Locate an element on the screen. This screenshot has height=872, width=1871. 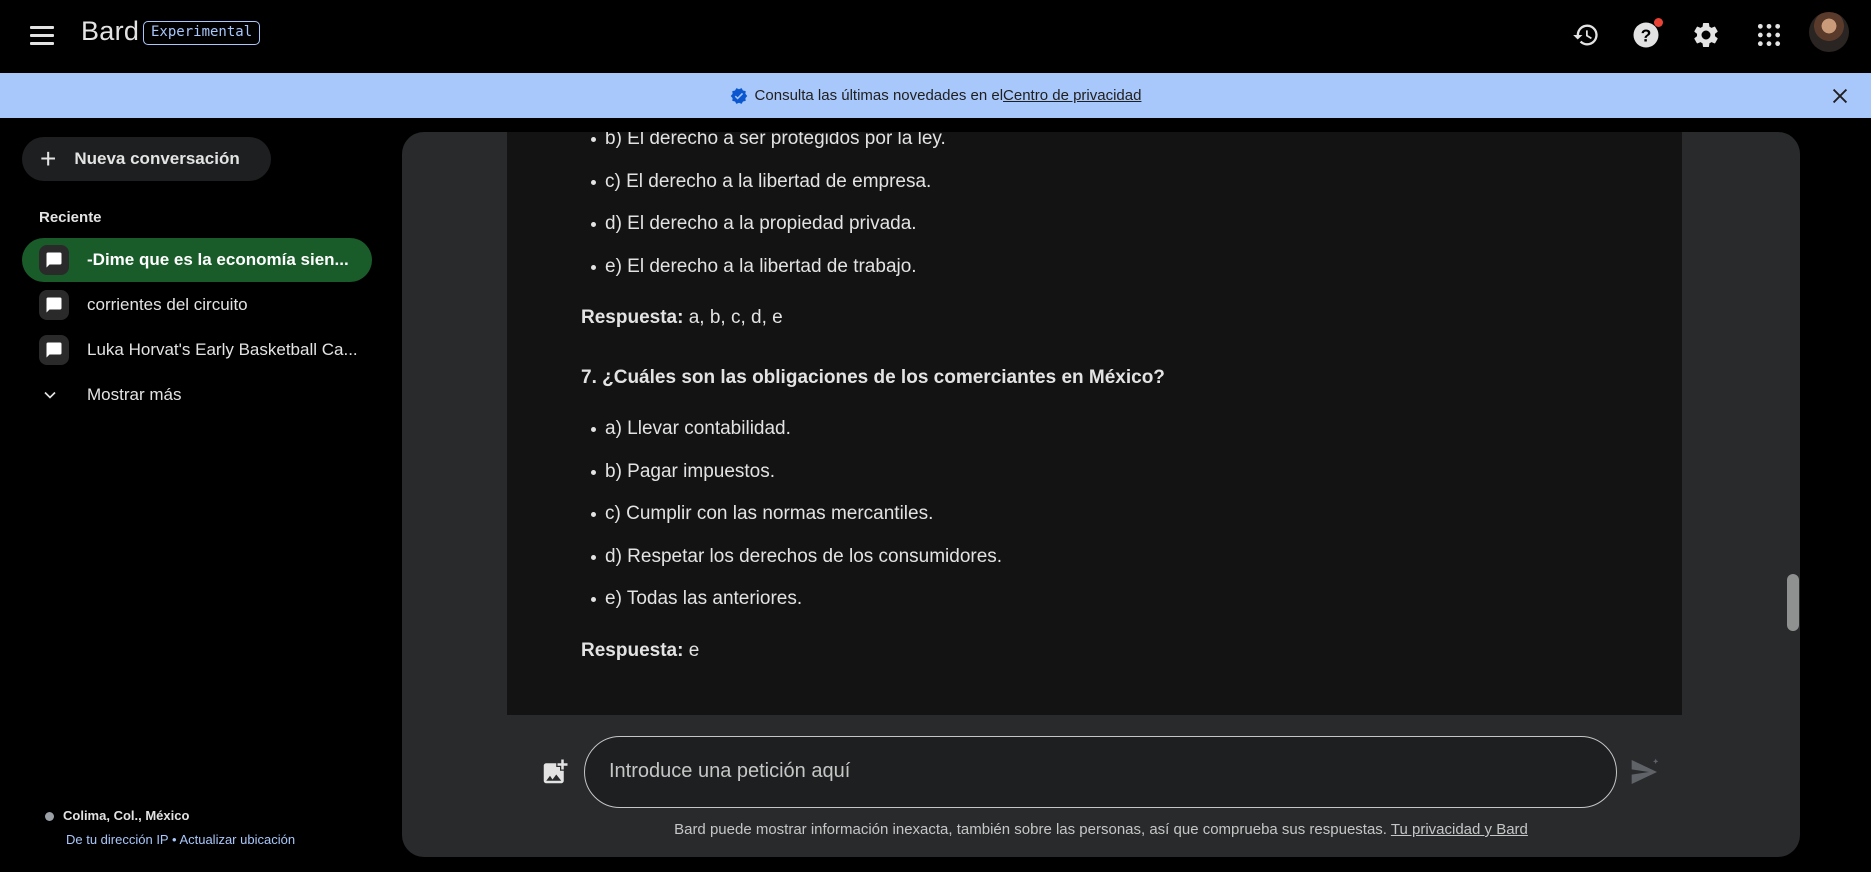
banner-text: Consulta las últimas novedades en el is located at coordinates (879, 95).